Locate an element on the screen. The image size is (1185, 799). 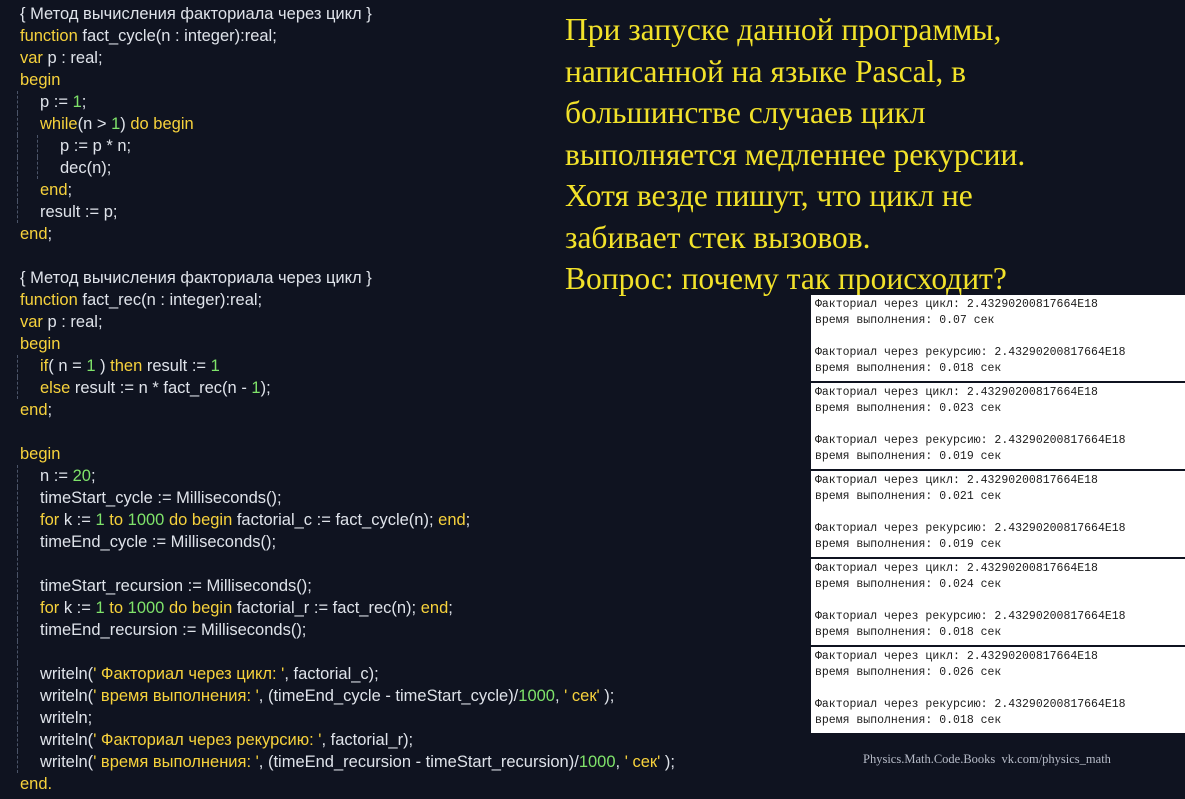
code-text: (n > is located at coordinates (94, 124).